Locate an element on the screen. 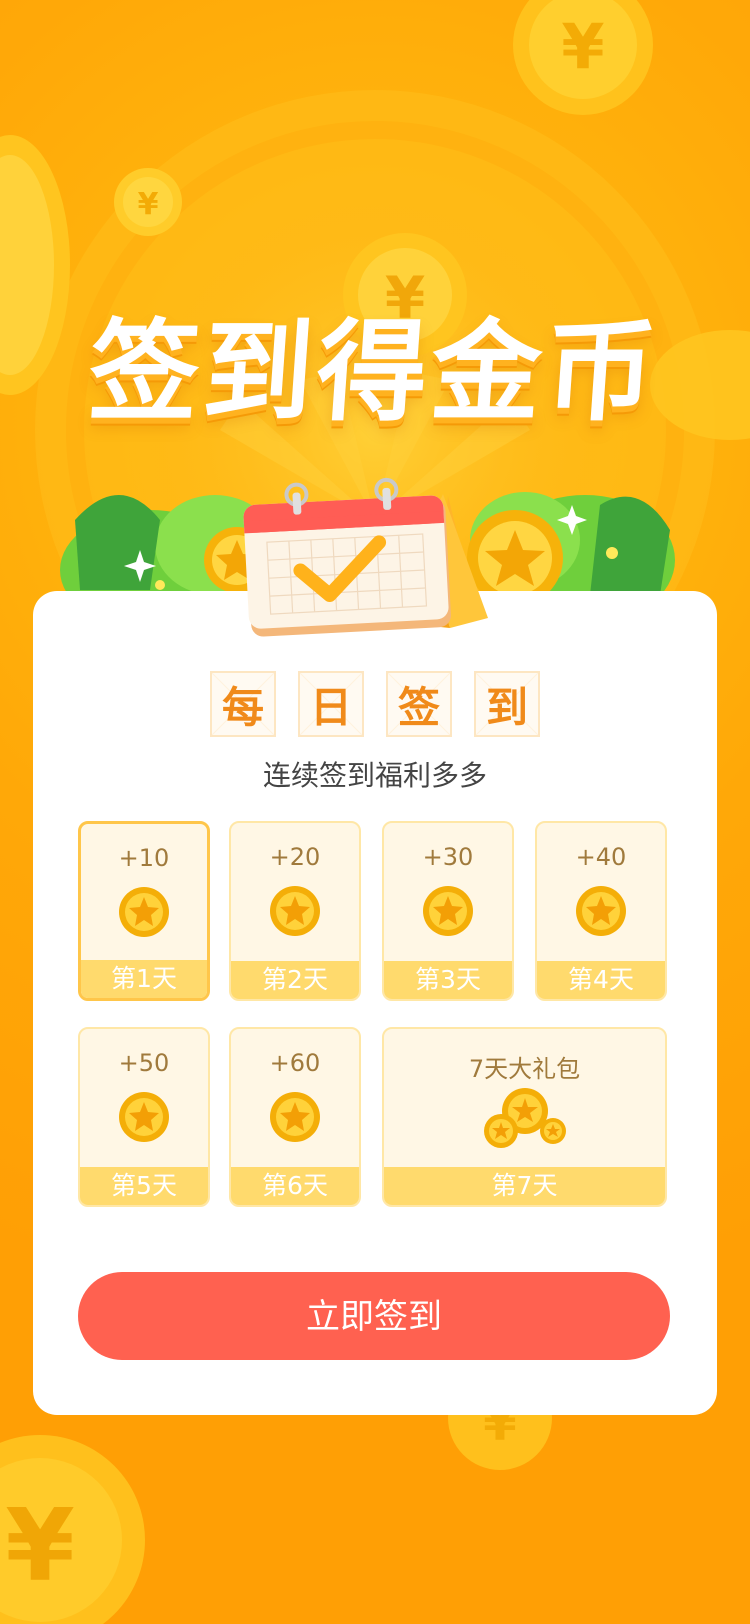 The width and height of the screenshot is (750, 1624). coin-pile-icon is located at coordinates (524, 1118).